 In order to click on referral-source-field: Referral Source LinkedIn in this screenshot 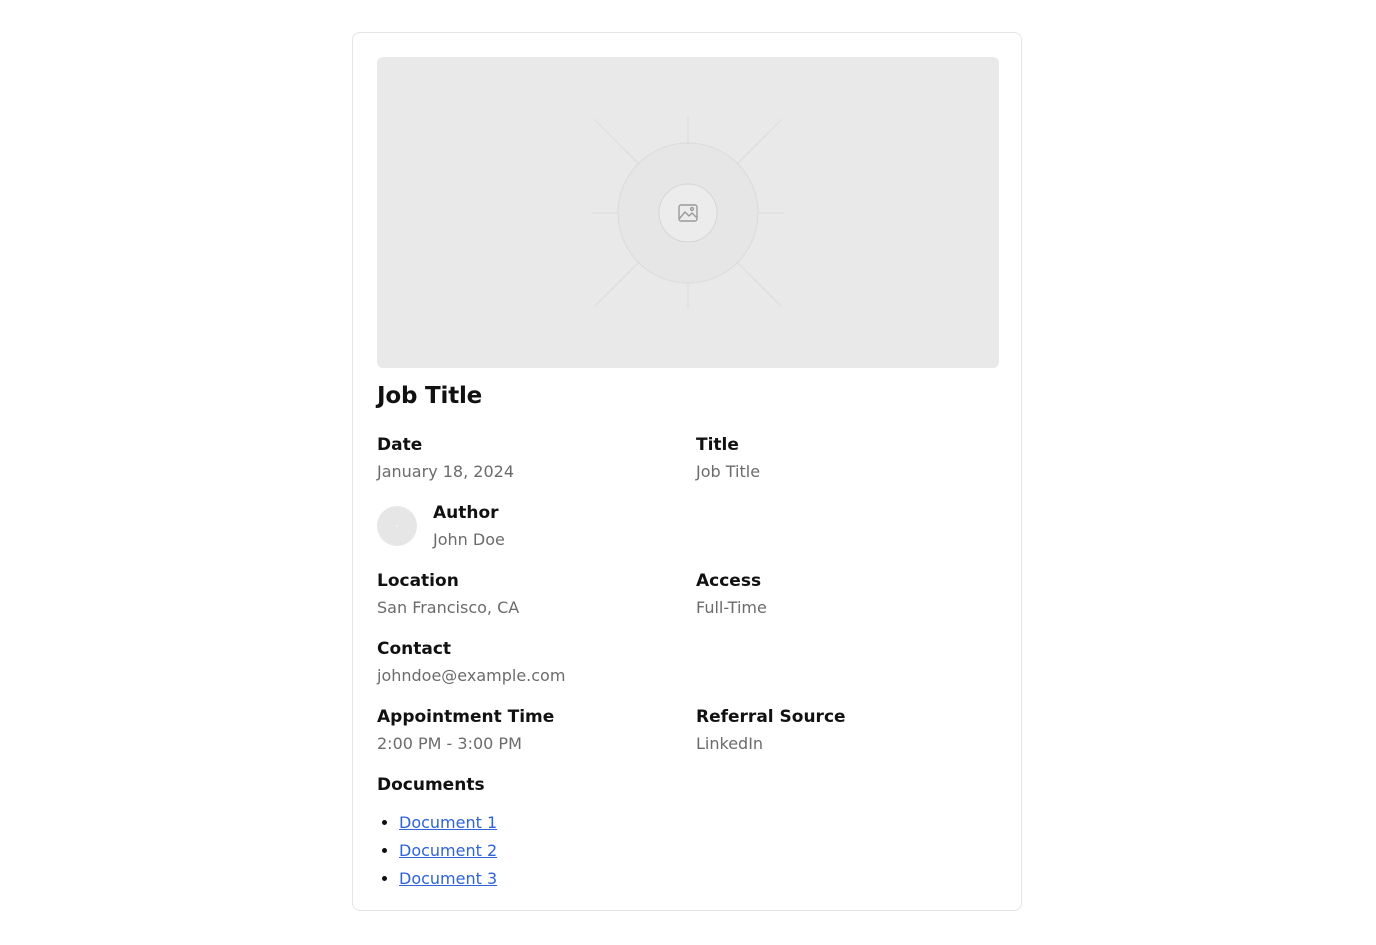, I will do `click(771, 730)`.